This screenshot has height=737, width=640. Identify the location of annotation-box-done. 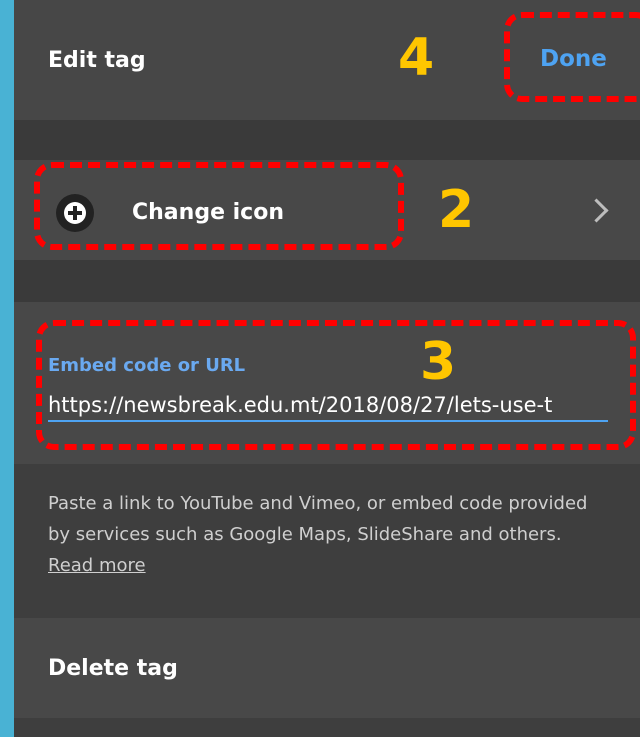
(572, 57).